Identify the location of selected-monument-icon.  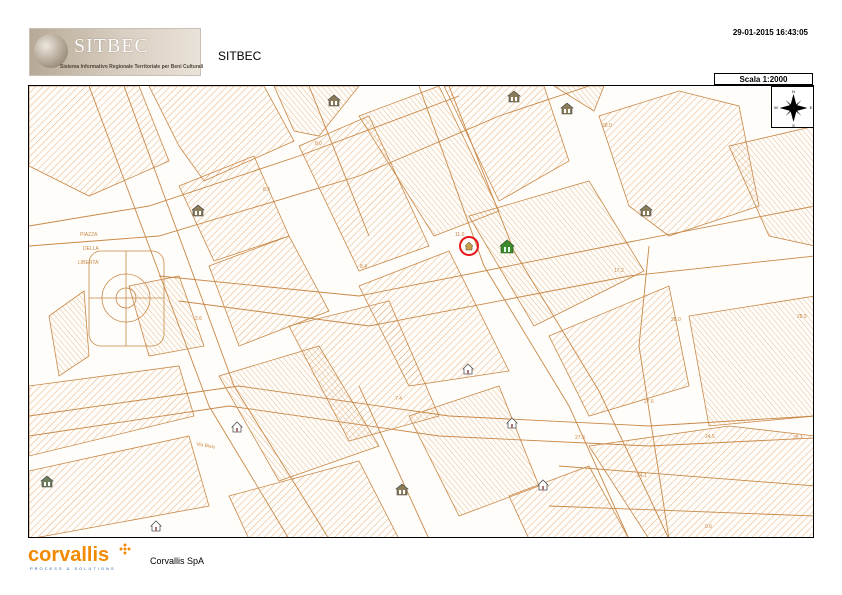
(469, 246).